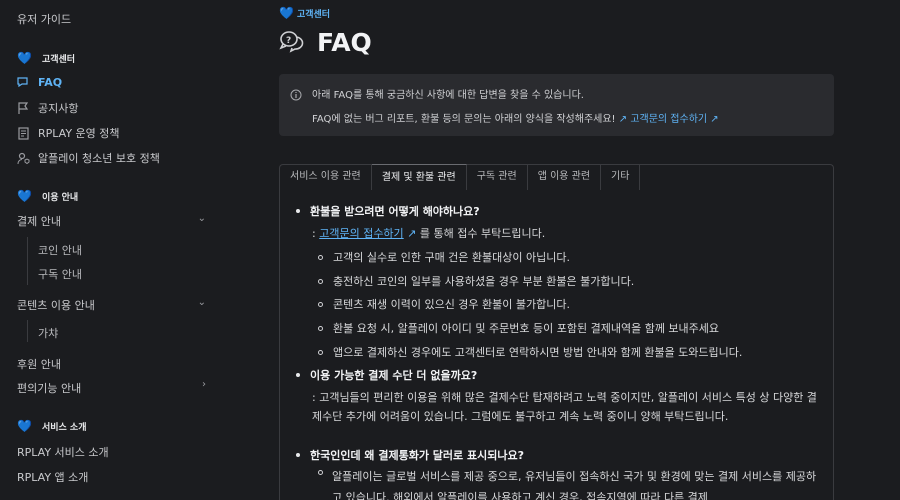 Image resolution: width=900 pixels, height=500 pixels. I want to click on page-title: ? FAQ, so click(325, 42).